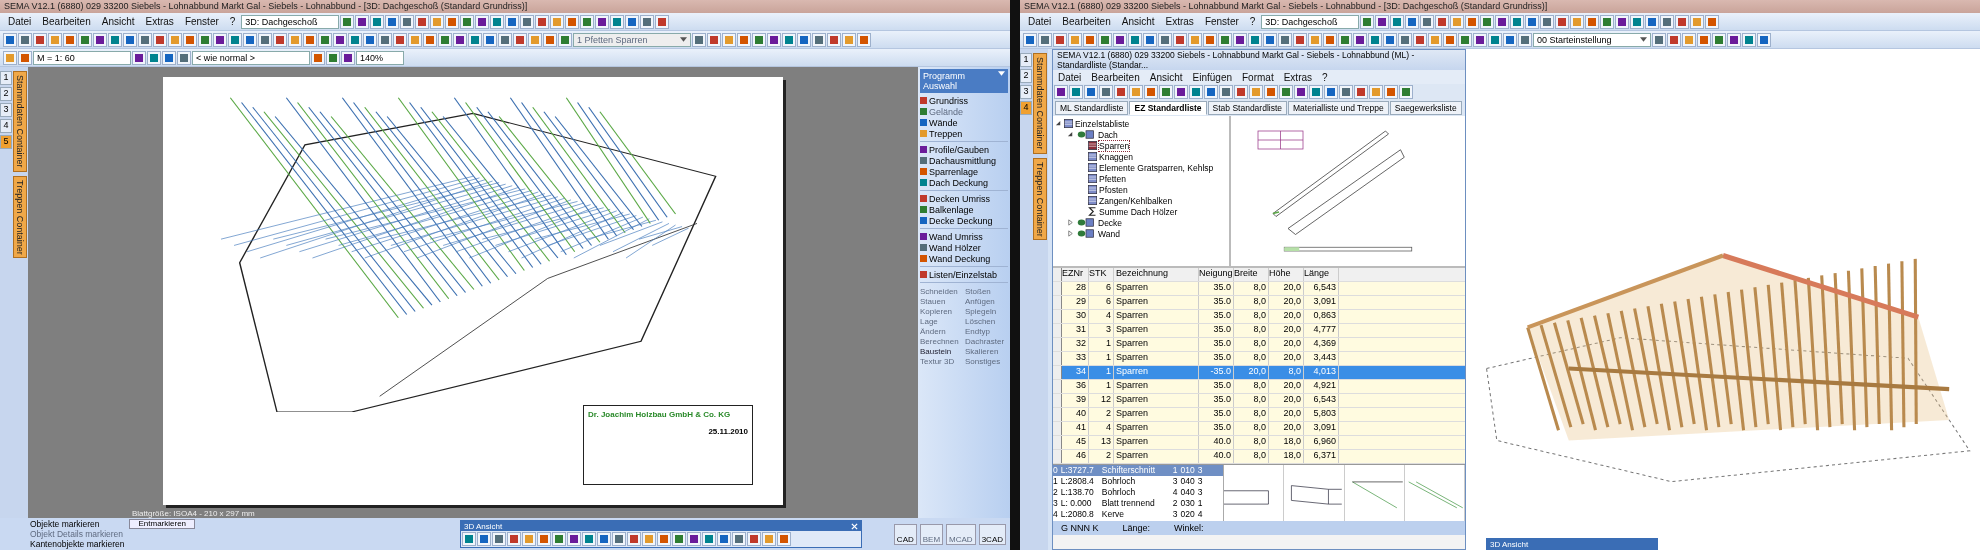 The width and height of the screenshot is (1980, 550). Describe the element at coordinates (964, 171) in the screenshot. I see `program-menu-item: Sparrenlage` at that location.